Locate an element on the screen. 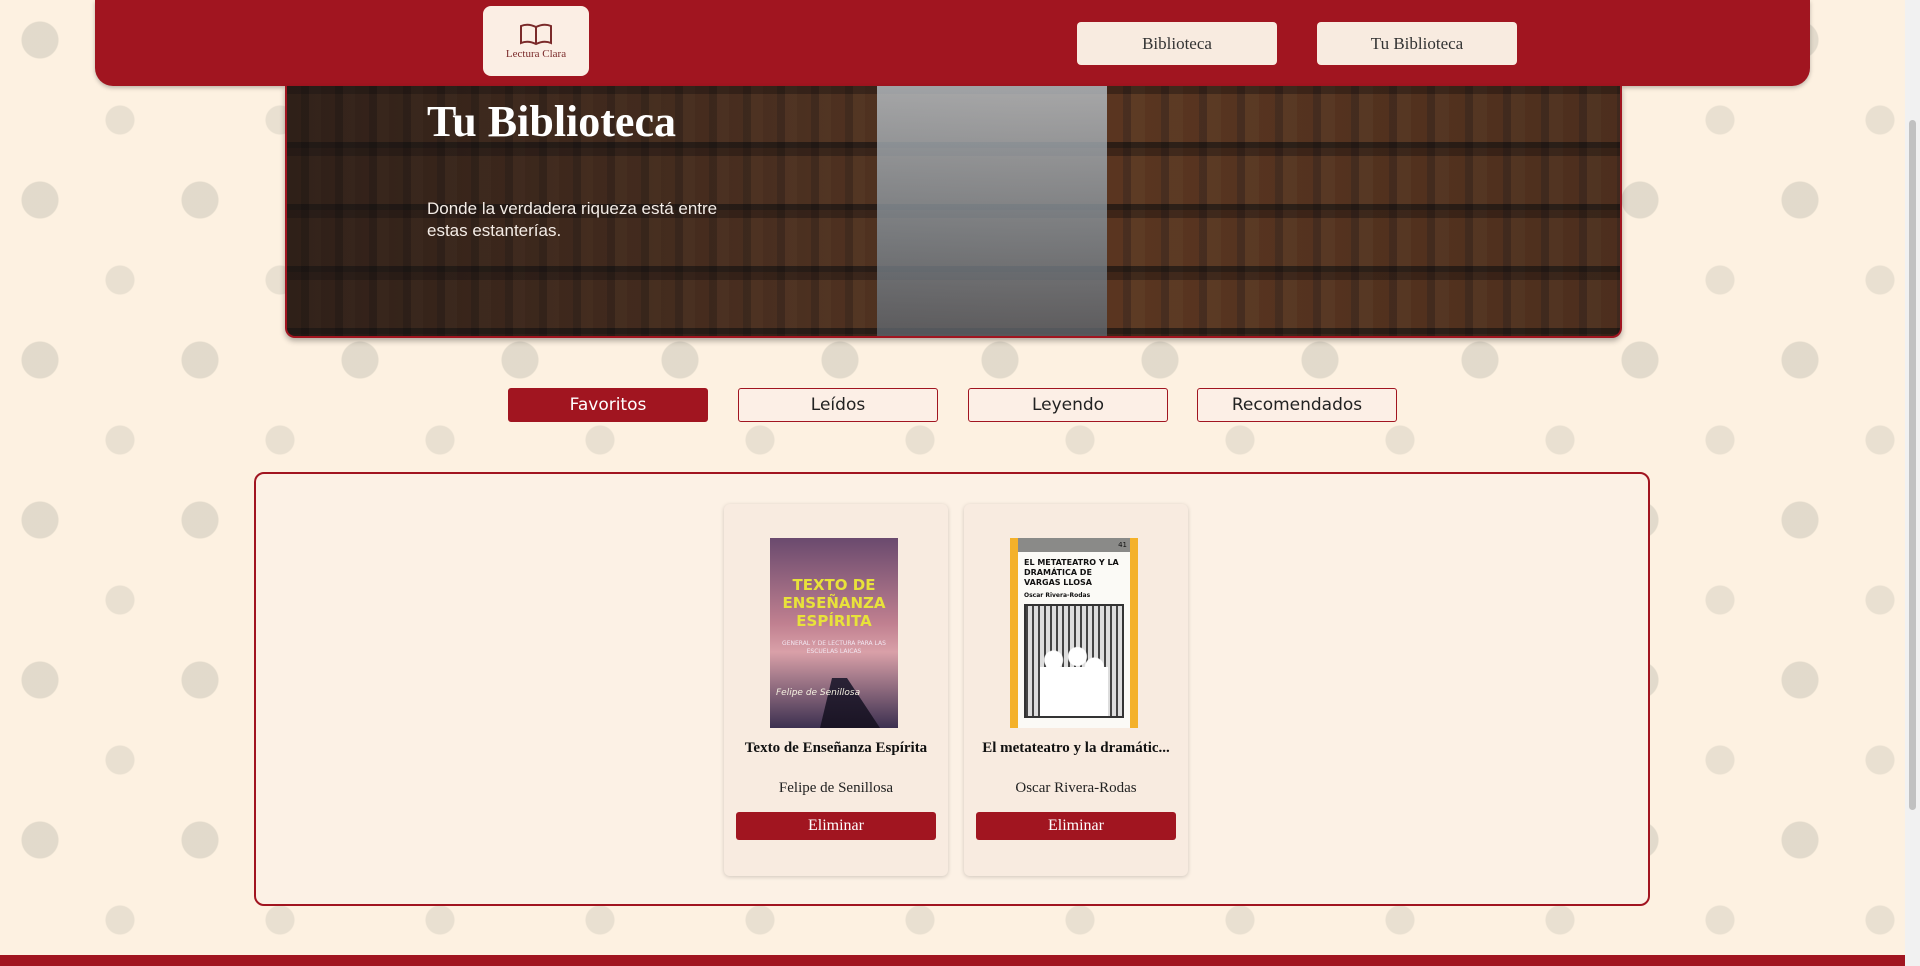 The height and width of the screenshot is (966, 1920). top-navbar: Lectura Clara Biblioteca Tu Biblioteca is located at coordinates (952, 43).